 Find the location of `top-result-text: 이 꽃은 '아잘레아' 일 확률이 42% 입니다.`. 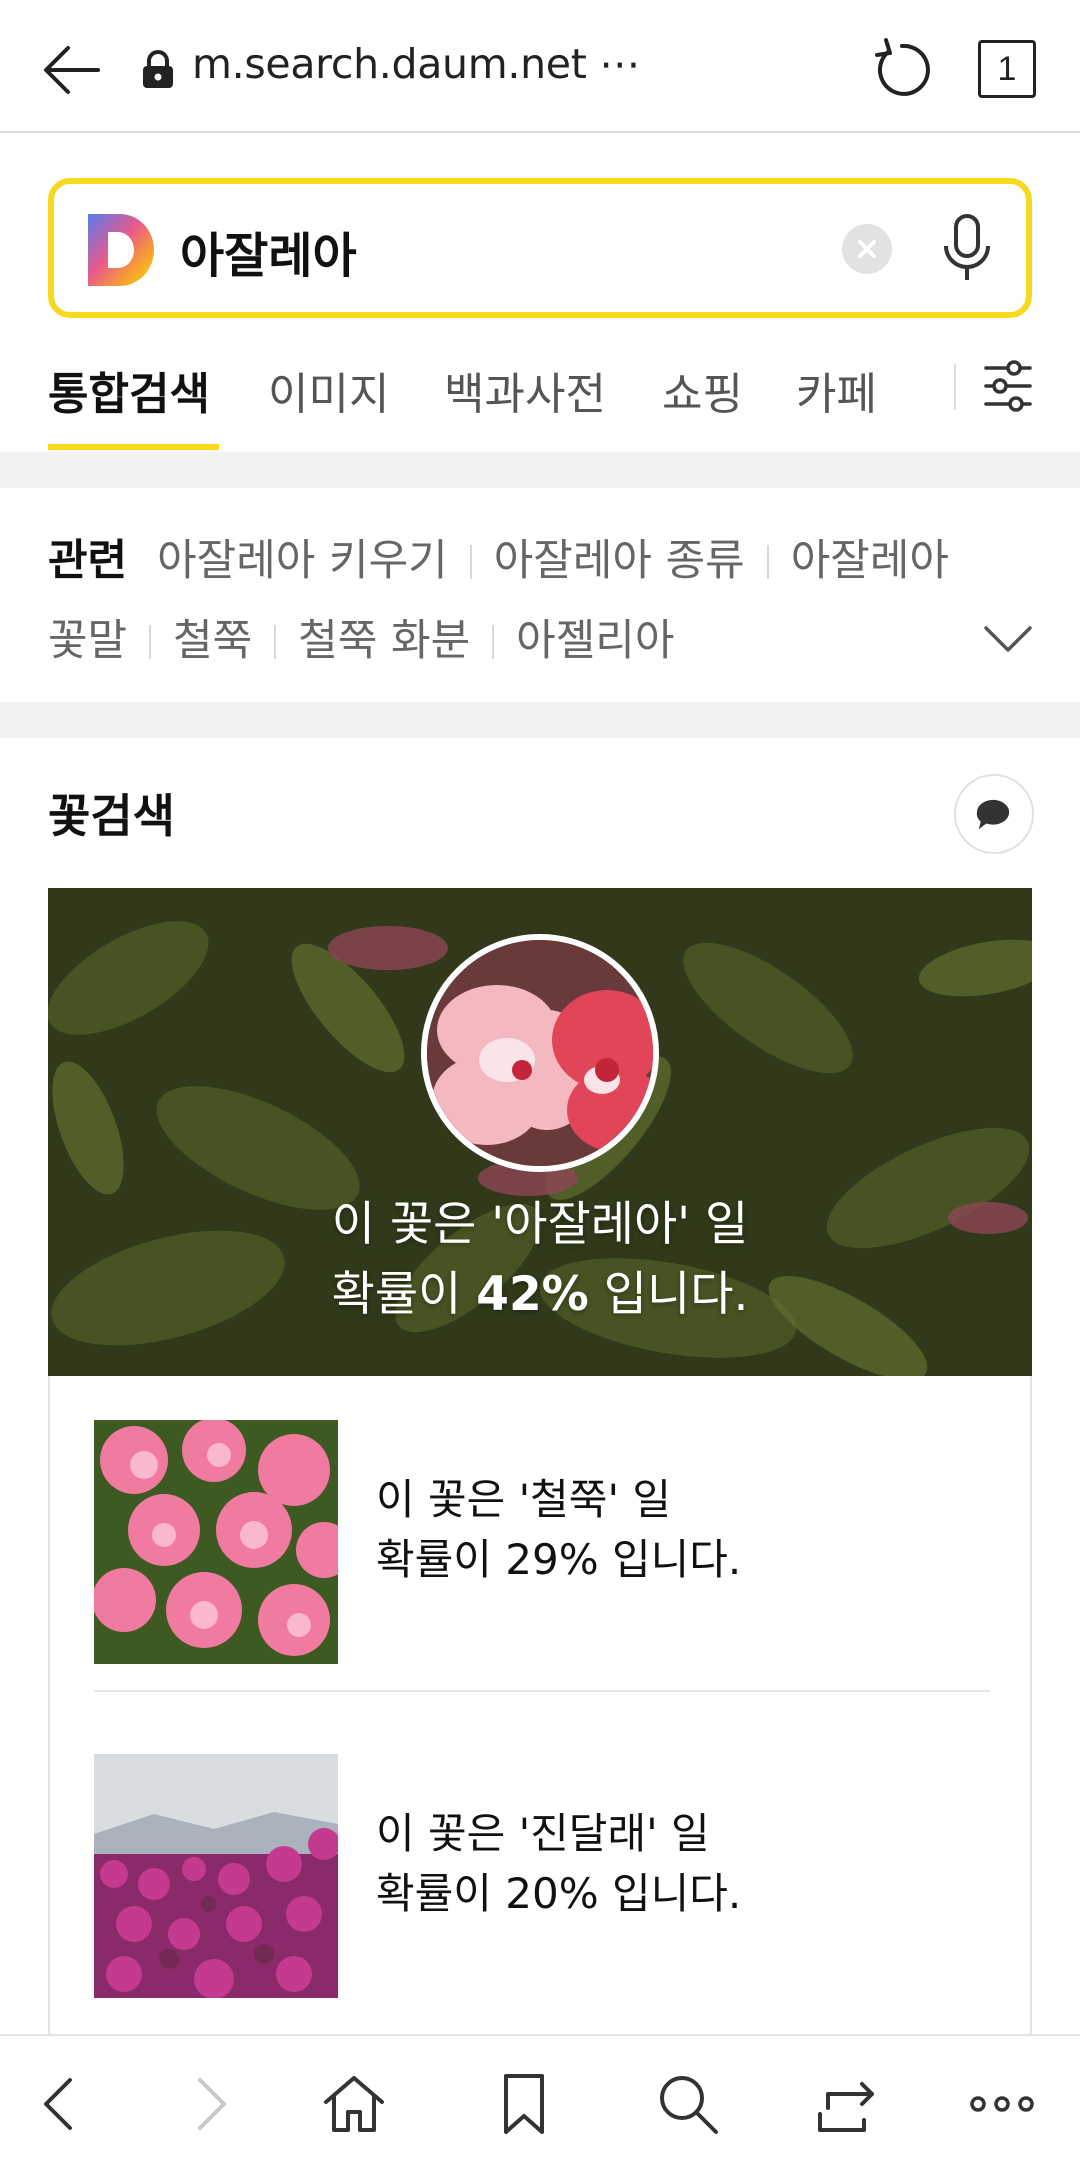

top-result-text: 이 꽃은 '아잘레아' 일 확률이 42% 입니다. is located at coordinates (540, 1260).